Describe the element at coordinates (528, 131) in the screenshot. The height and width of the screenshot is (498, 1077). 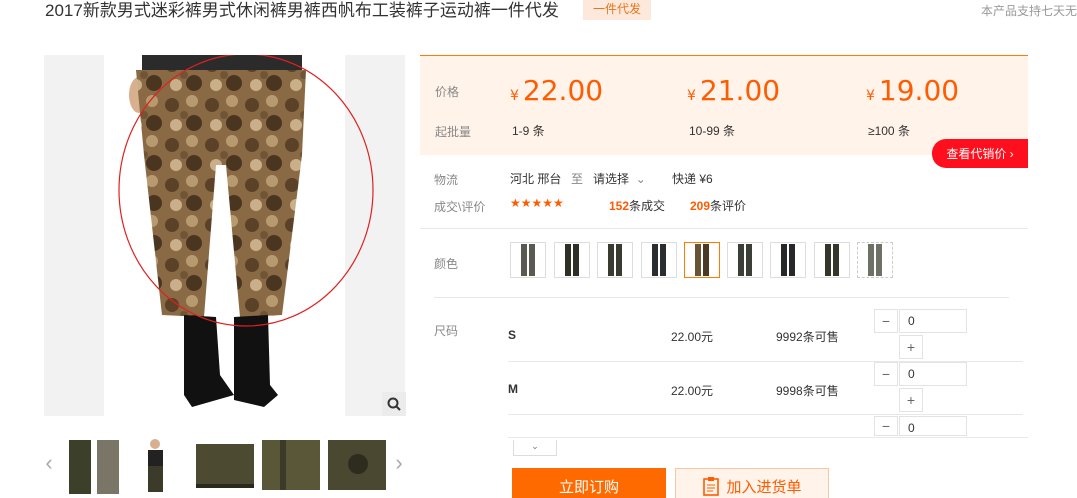
I see `tier-range: 1-9 条` at that location.